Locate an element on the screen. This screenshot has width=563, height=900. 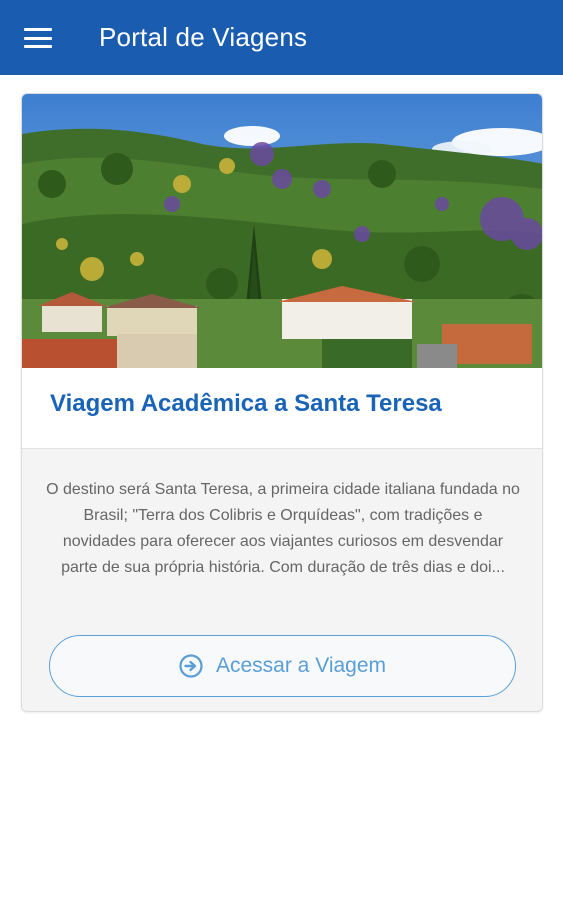
app-bar: Portal de Viagens is located at coordinates (281, 37).